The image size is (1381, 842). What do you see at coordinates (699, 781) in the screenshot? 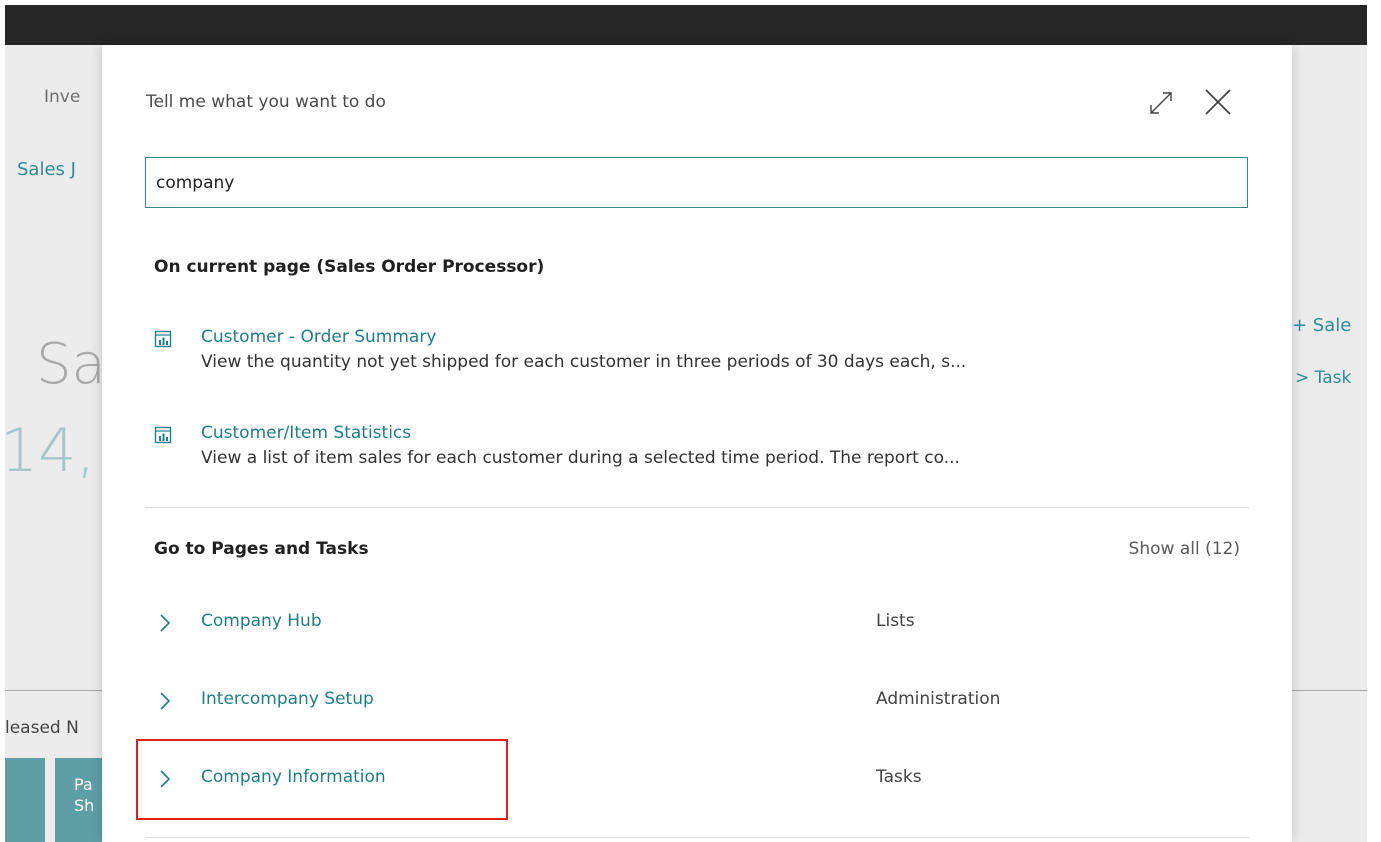
I see `page-item-company-information: Company Information Tasks` at bounding box center [699, 781].